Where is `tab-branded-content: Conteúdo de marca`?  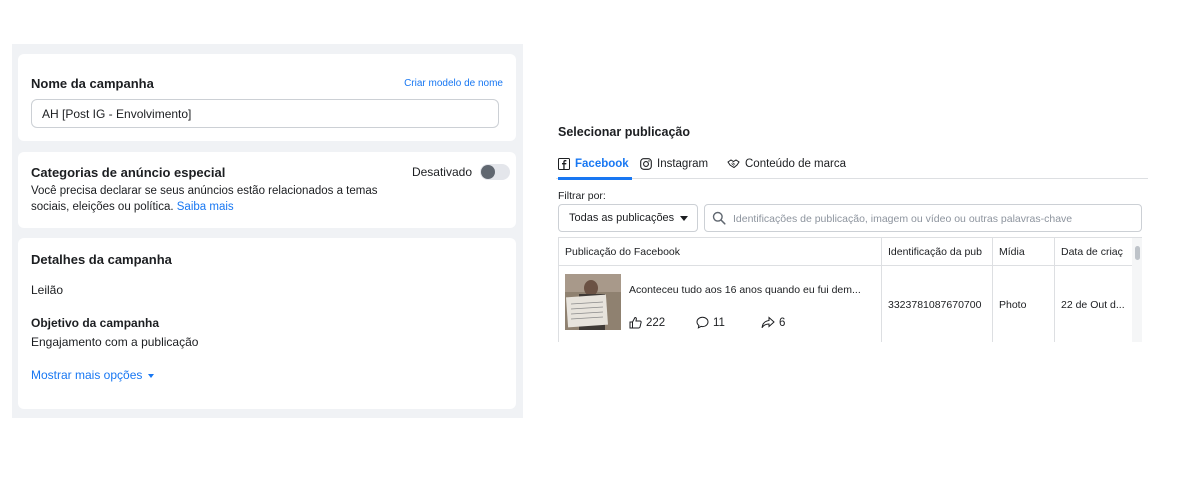
tab-branded-content: Conteúdo de marca is located at coordinates (786, 164).